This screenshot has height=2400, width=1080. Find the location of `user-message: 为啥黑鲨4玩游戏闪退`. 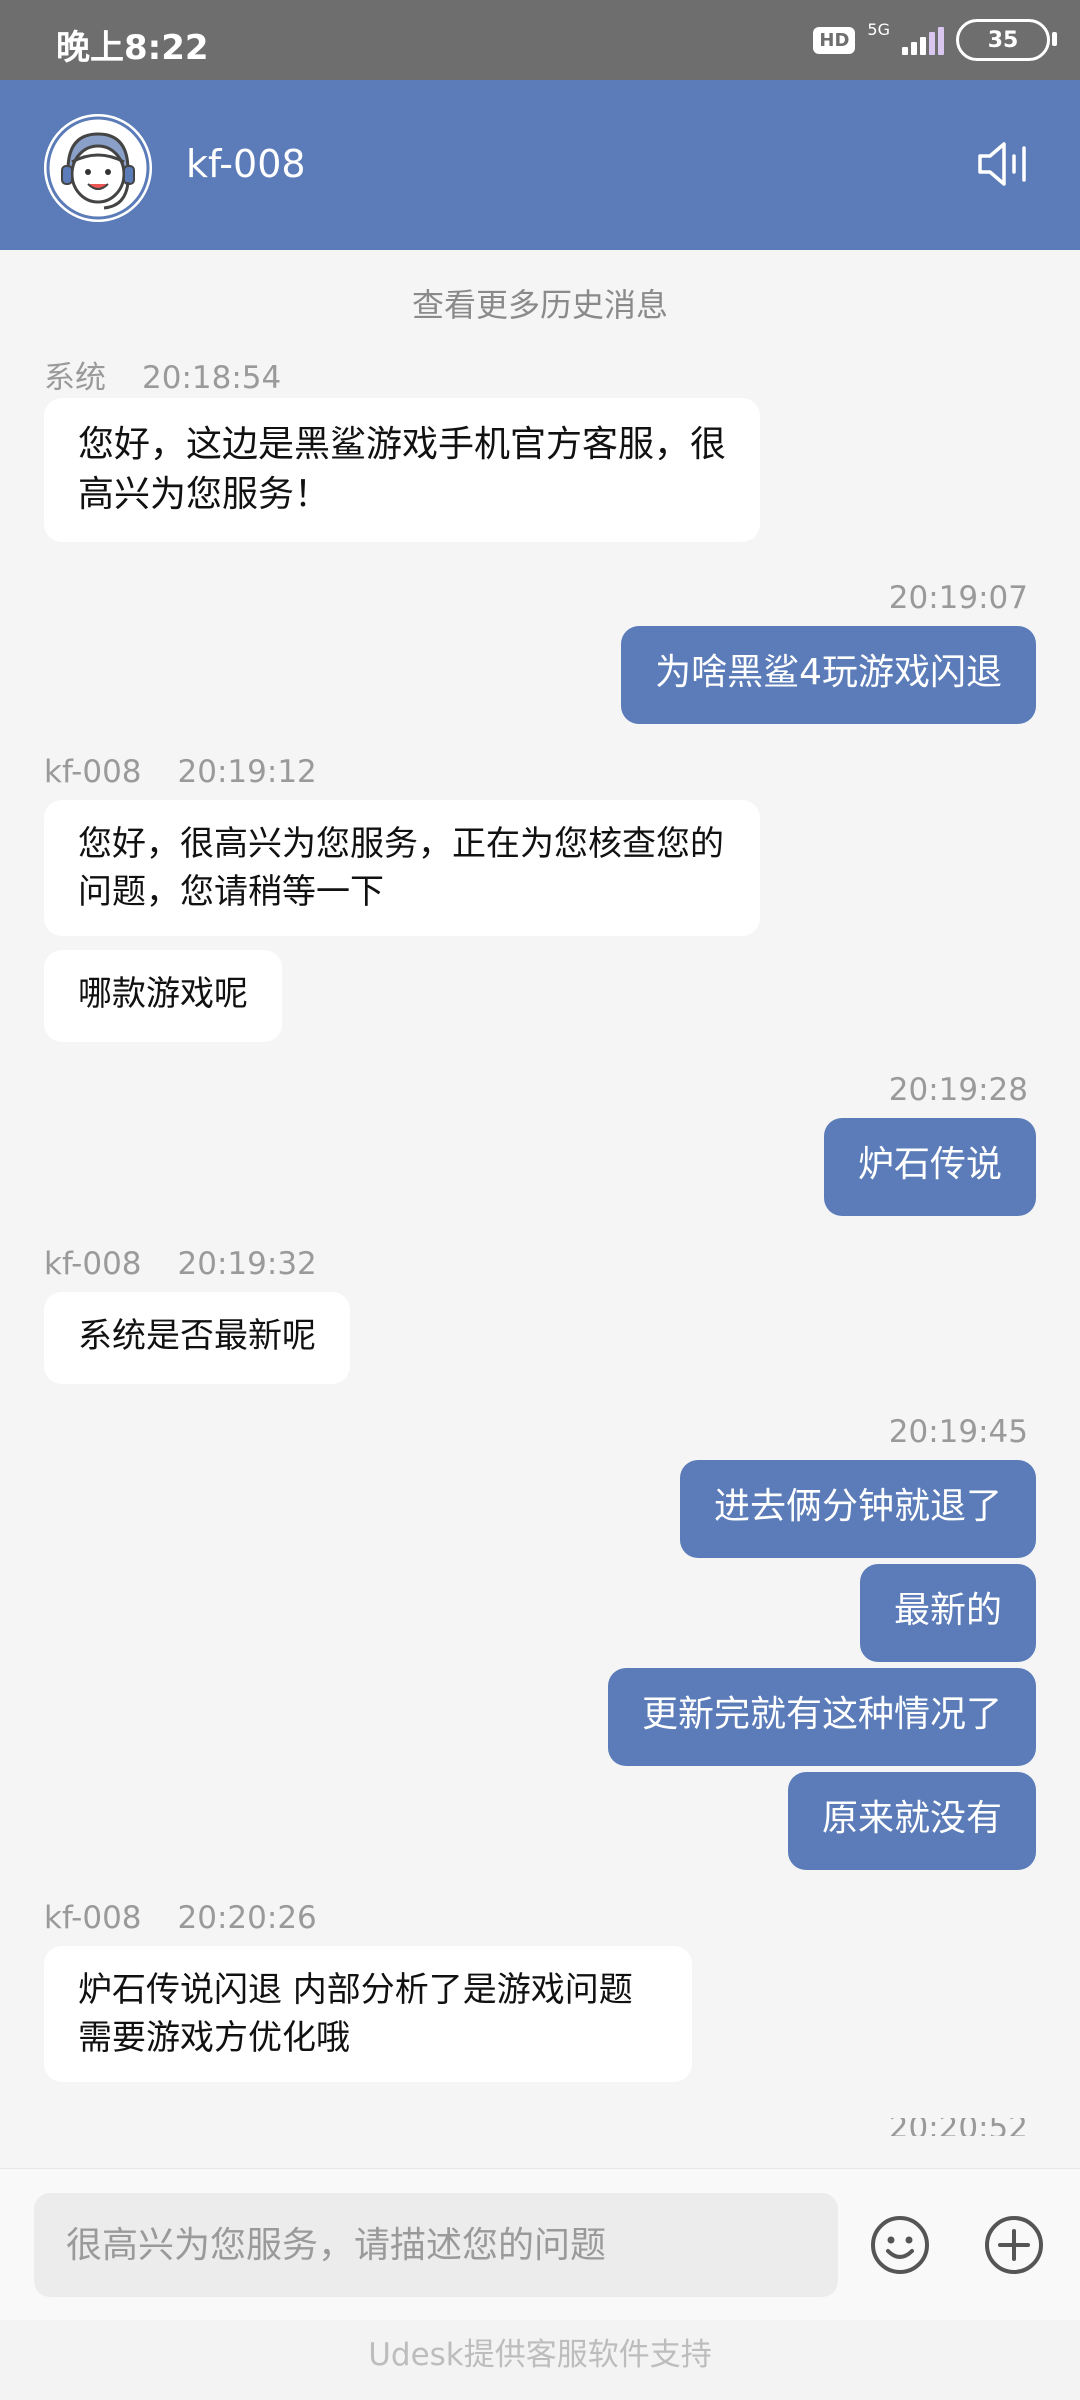

user-message: 为啥黑鲨4玩游戏闪退 is located at coordinates (828, 675).